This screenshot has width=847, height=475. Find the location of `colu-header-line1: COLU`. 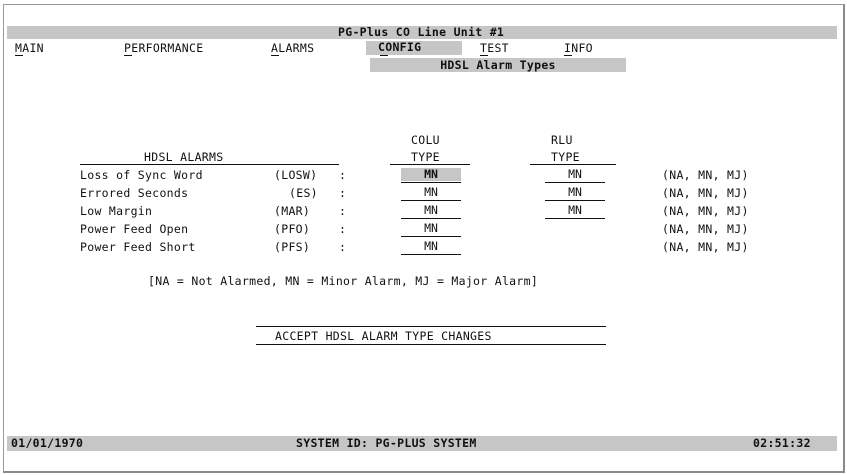

colu-header-line1: COLU is located at coordinates (425, 140).